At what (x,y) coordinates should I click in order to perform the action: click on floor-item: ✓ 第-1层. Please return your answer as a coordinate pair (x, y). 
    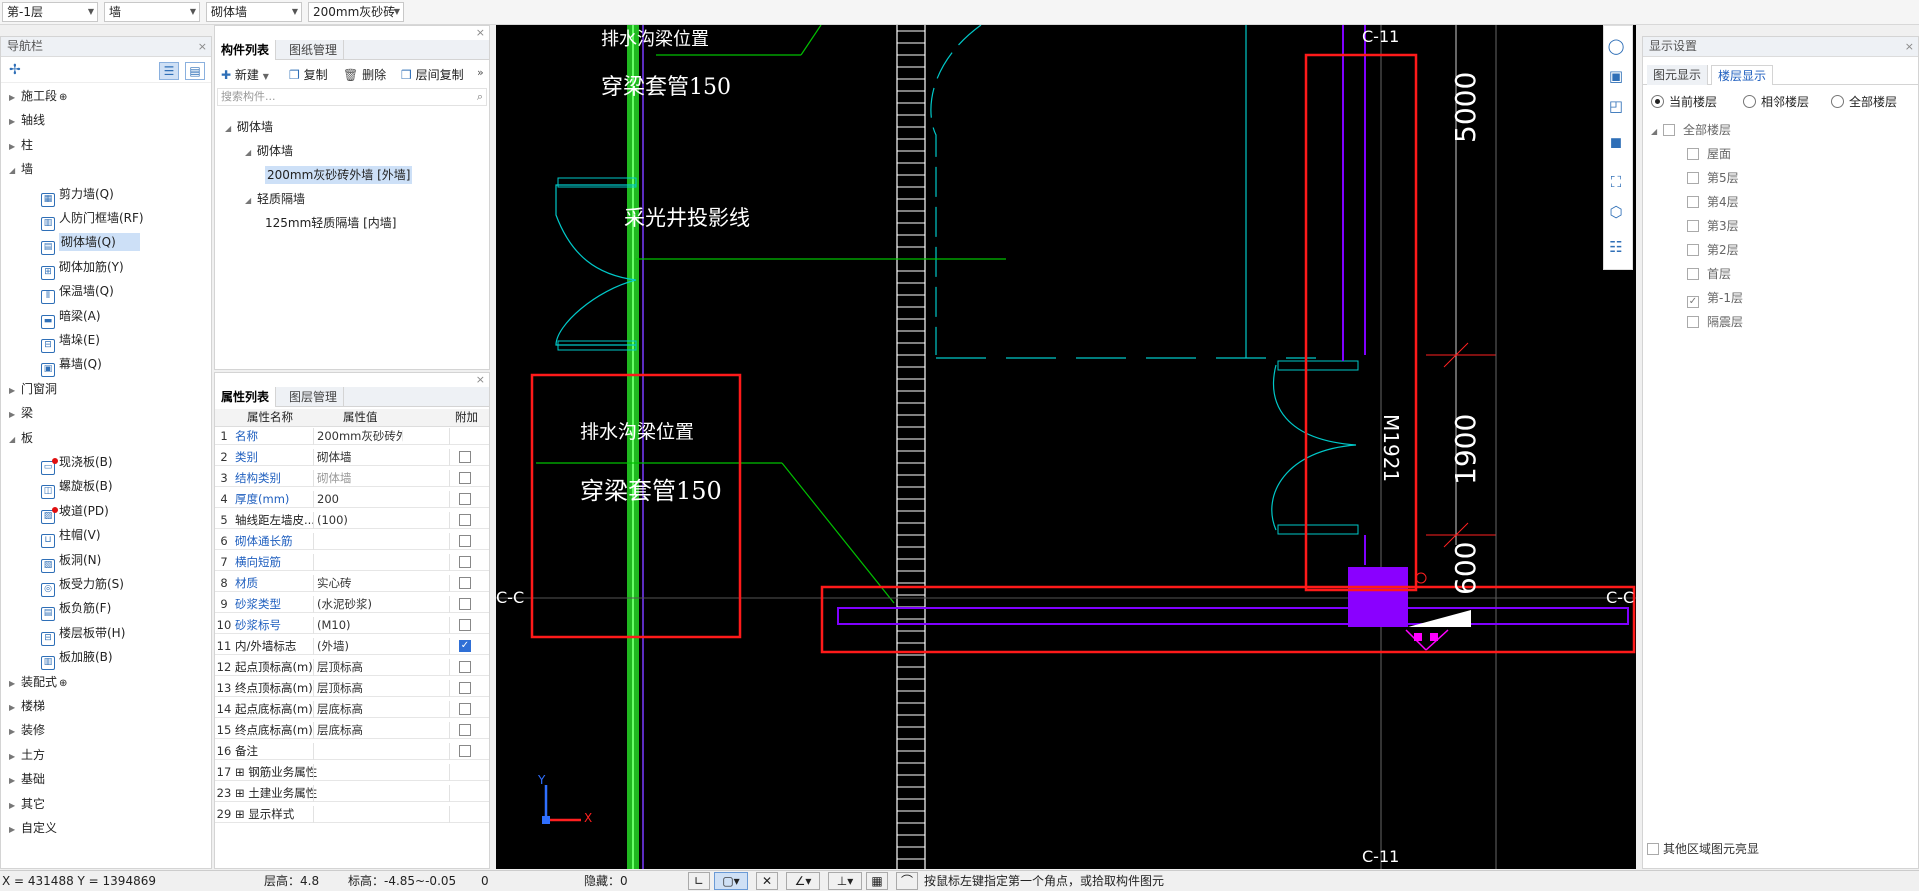
    Looking at the image, I should click on (1715, 298).